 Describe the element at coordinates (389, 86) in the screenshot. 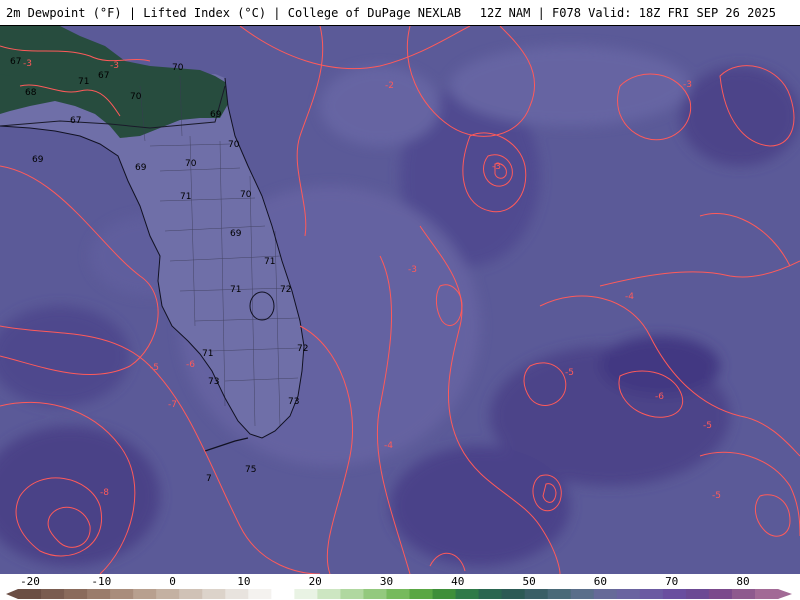

I see `lifted-index-label: -2` at that location.